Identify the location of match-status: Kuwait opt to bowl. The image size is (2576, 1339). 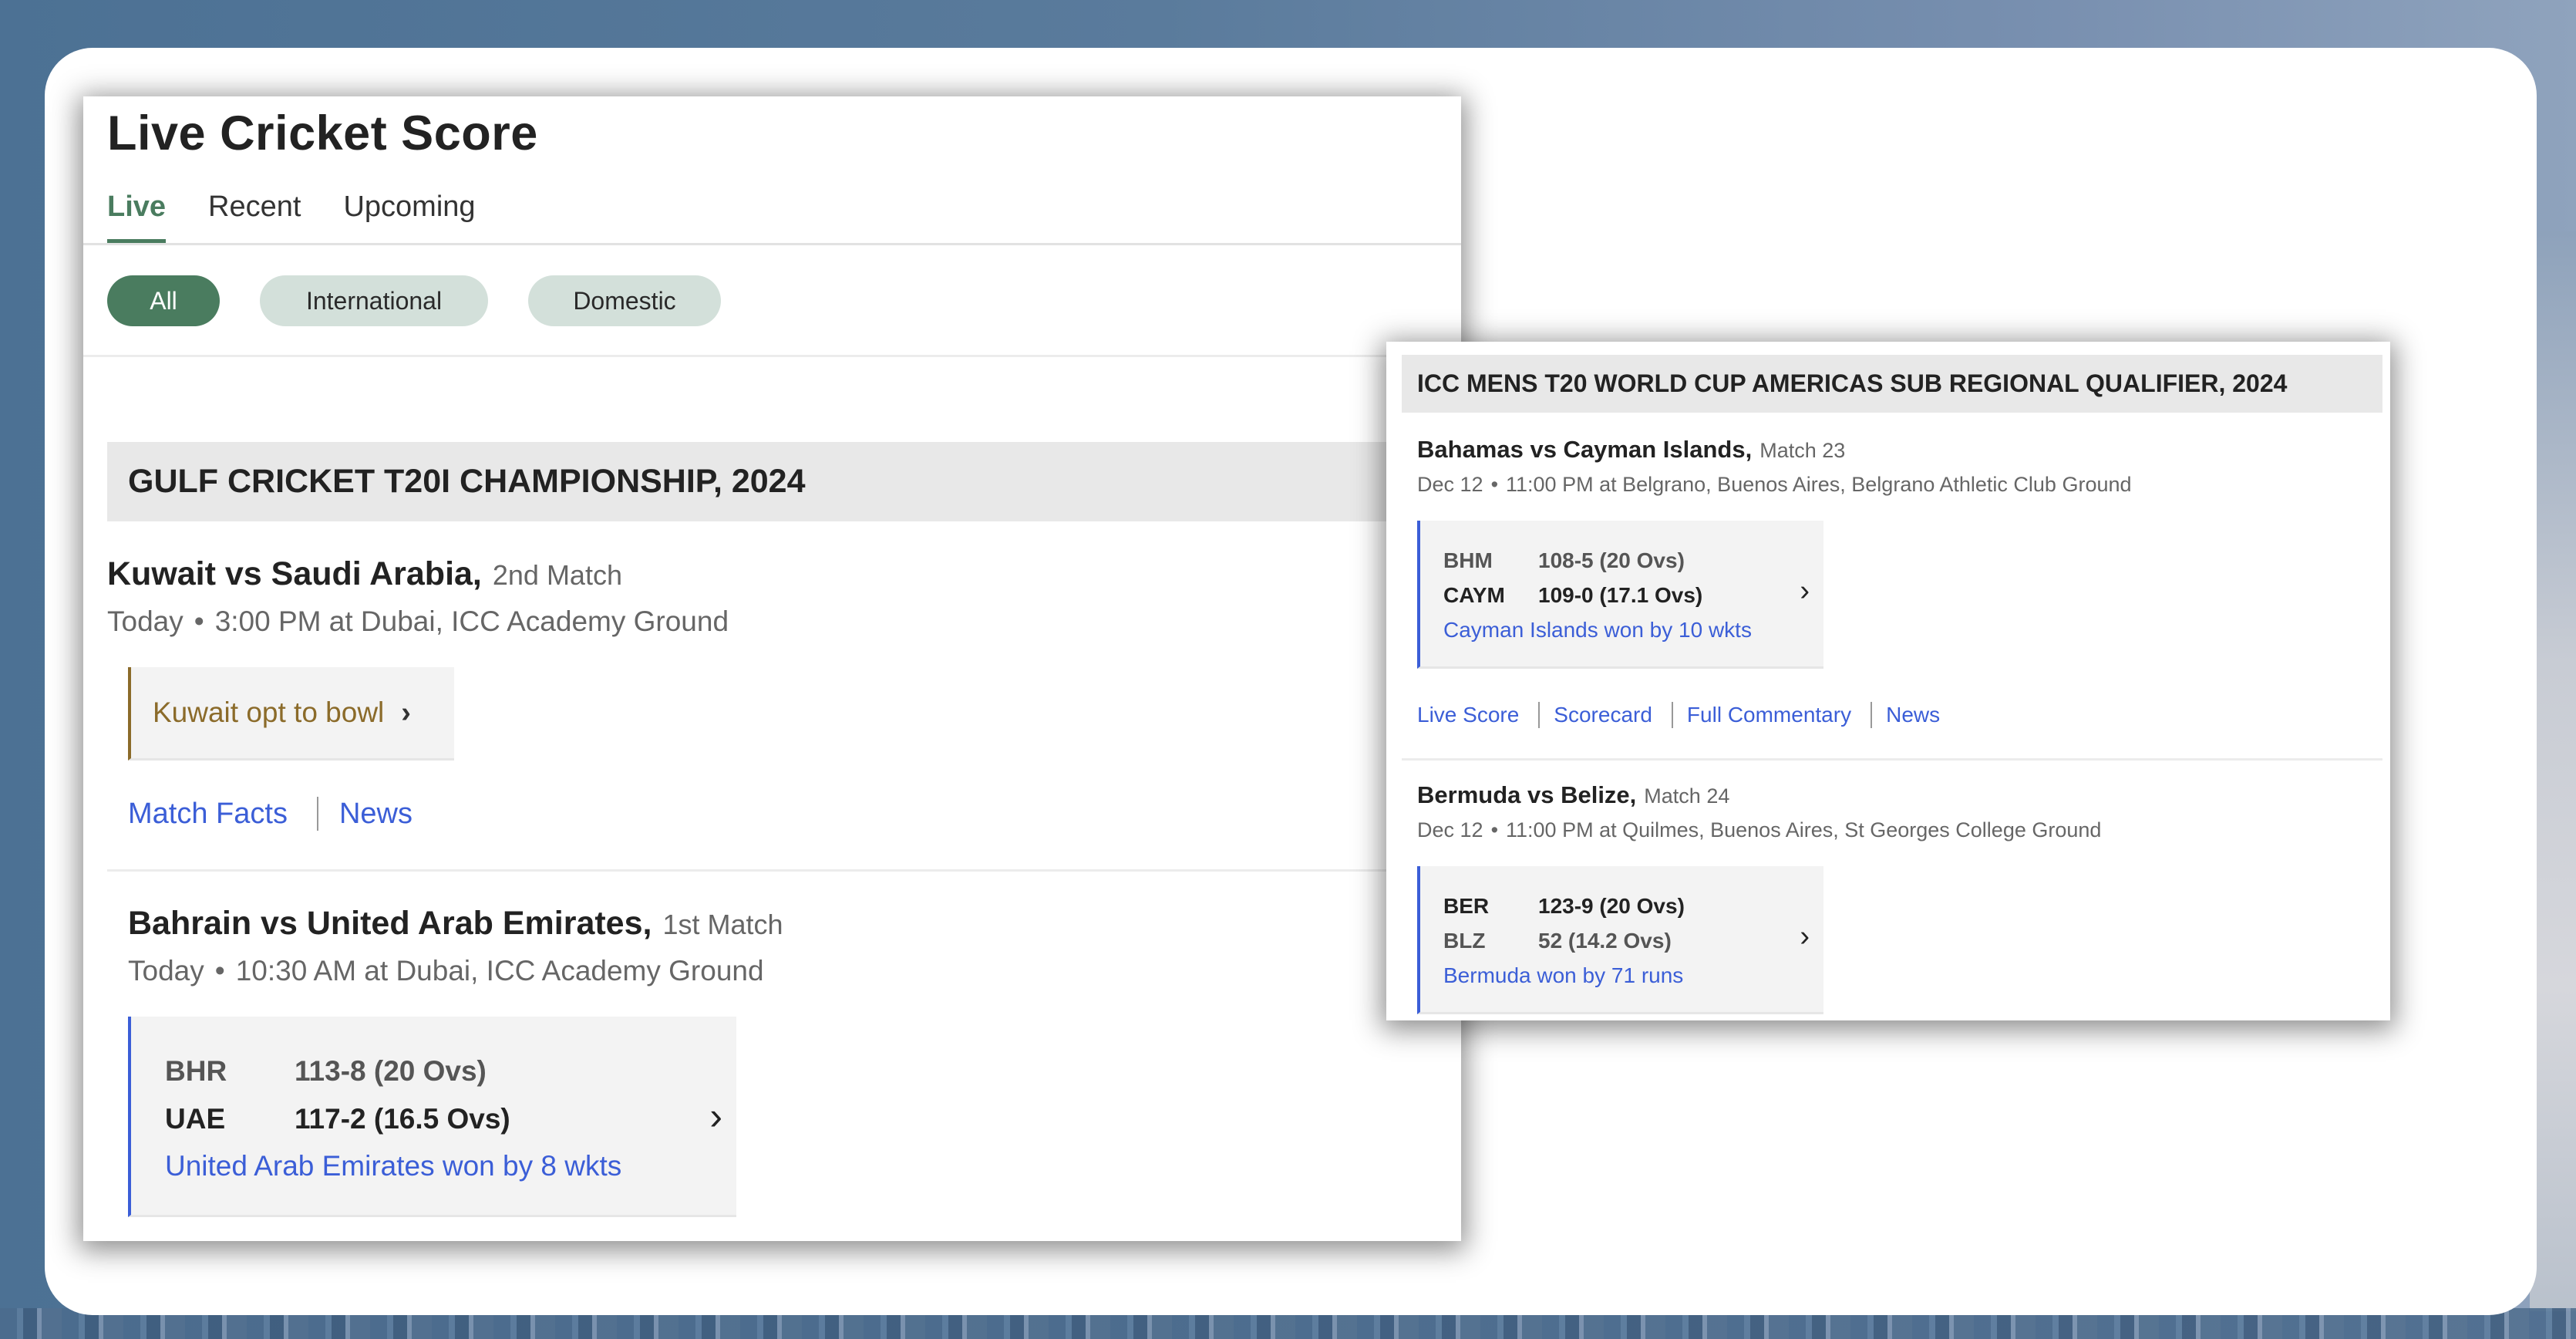
(269, 712).